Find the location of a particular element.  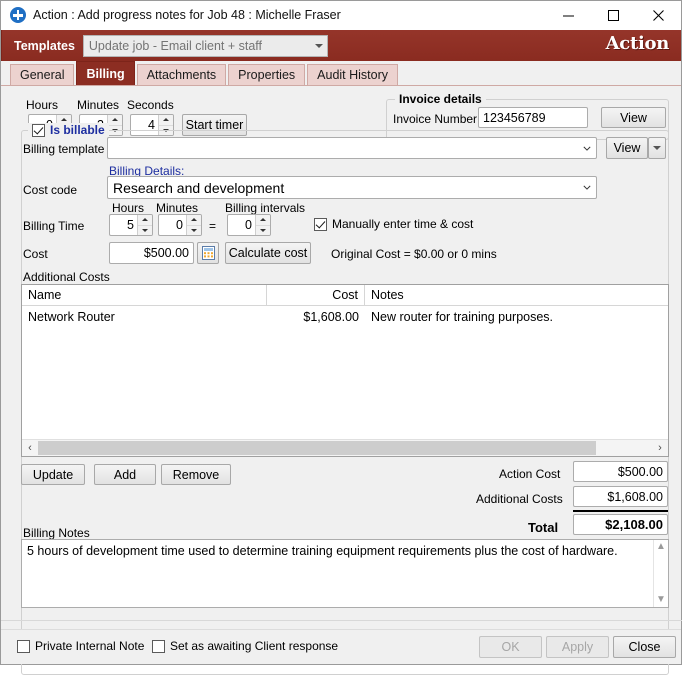

tab-properties: Properties is located at coordinates (267, 74).